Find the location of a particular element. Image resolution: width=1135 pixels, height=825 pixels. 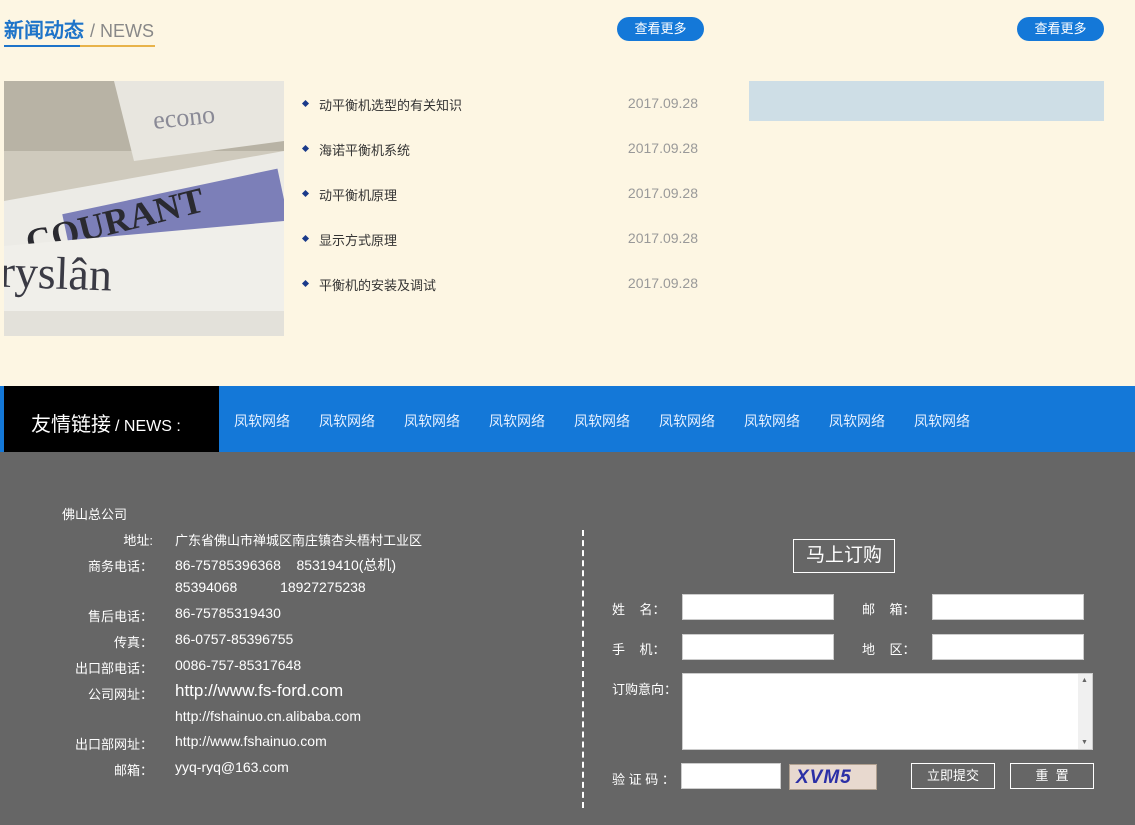

address-value: 广东省佛山市禅城区南庄镇杏头梧村工业区 is located at coordinates (299, 540).